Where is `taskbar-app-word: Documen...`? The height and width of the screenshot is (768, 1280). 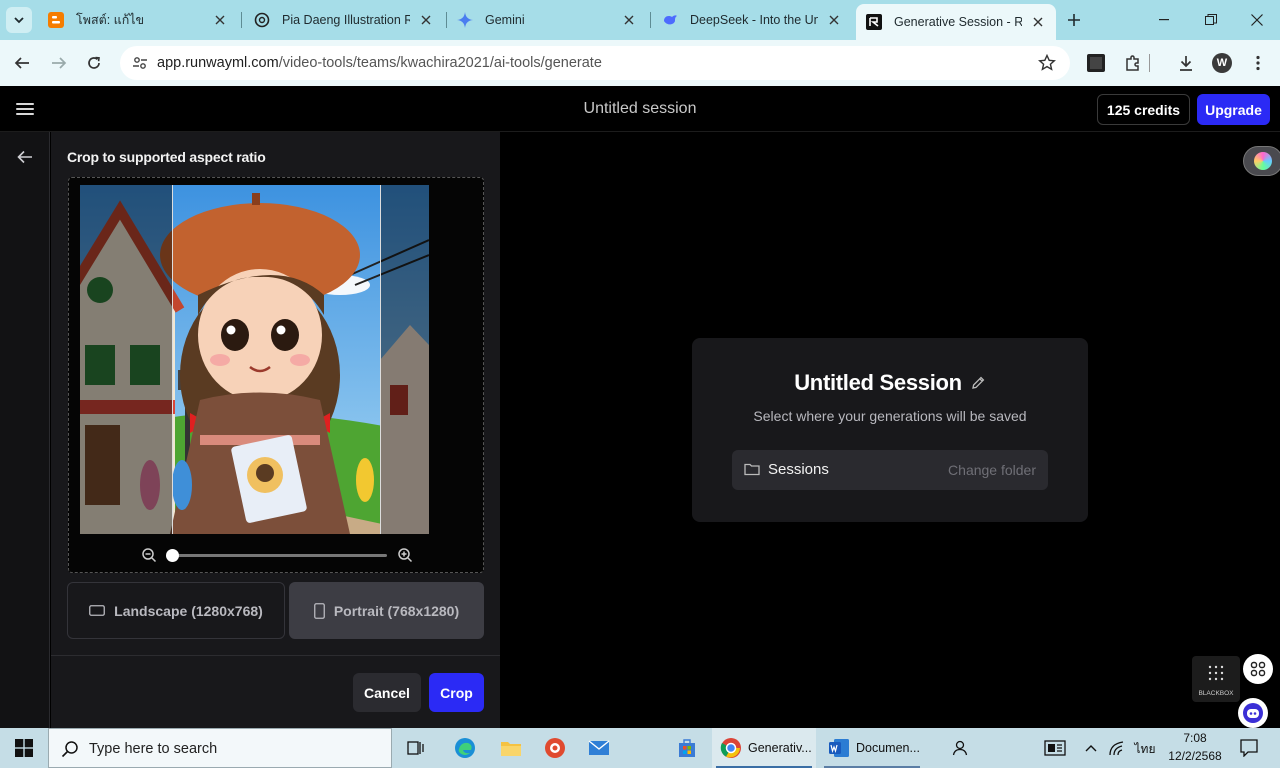 taskbar-app-word: Documen... is located at coordinates (872, 748).